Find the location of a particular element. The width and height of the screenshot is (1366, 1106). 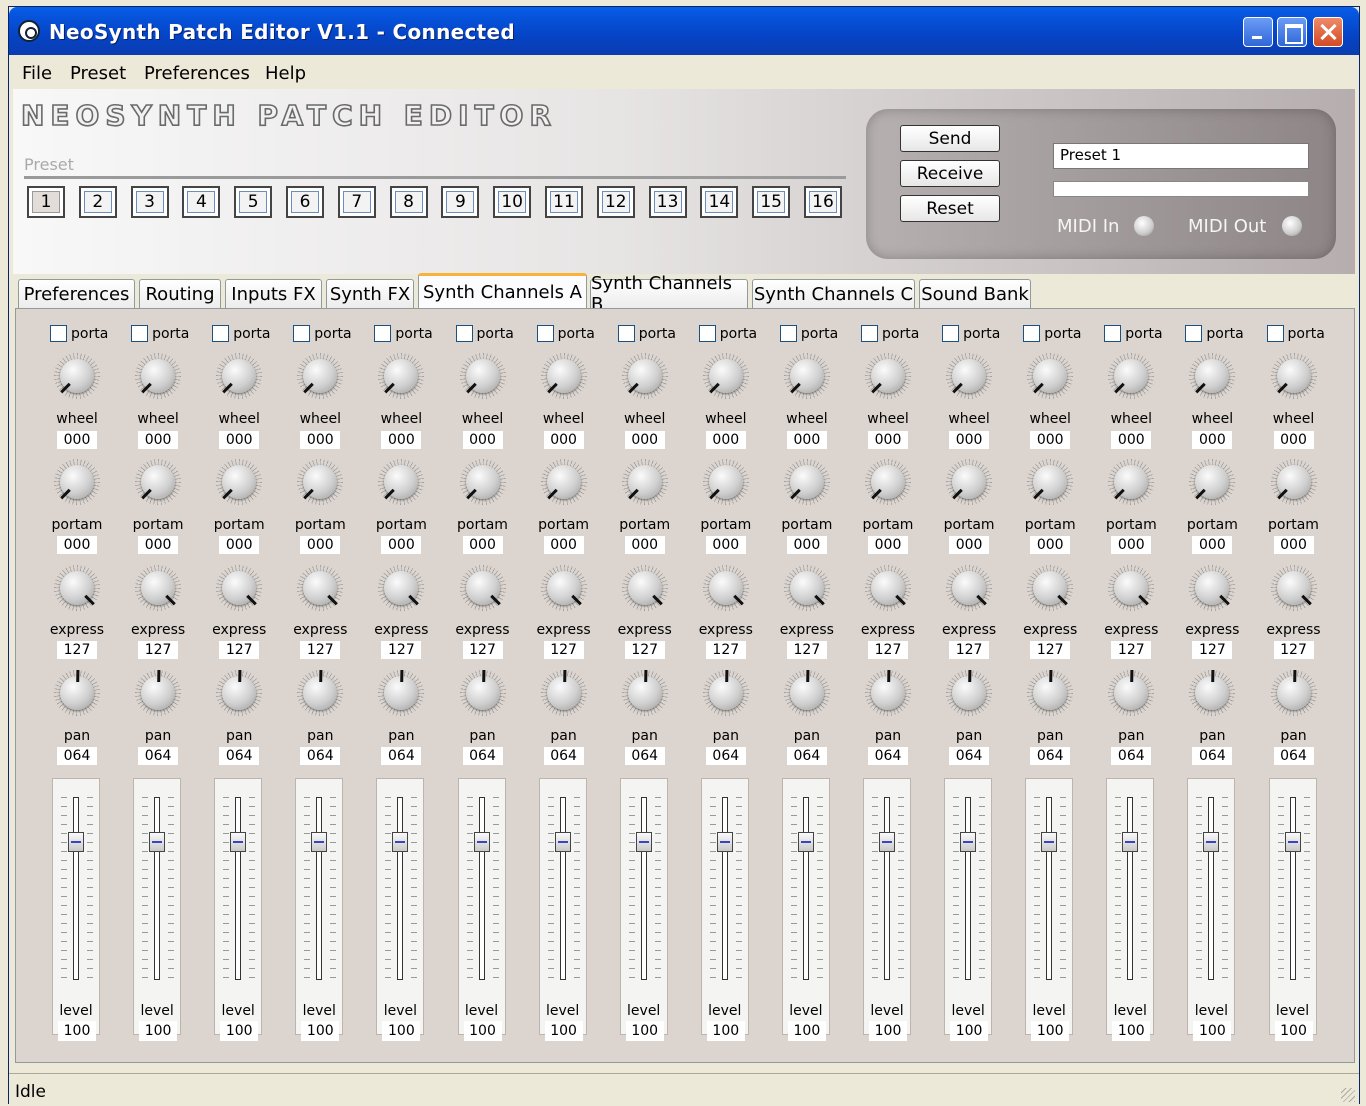

send-button: Send is located at coordinates (950, 138).